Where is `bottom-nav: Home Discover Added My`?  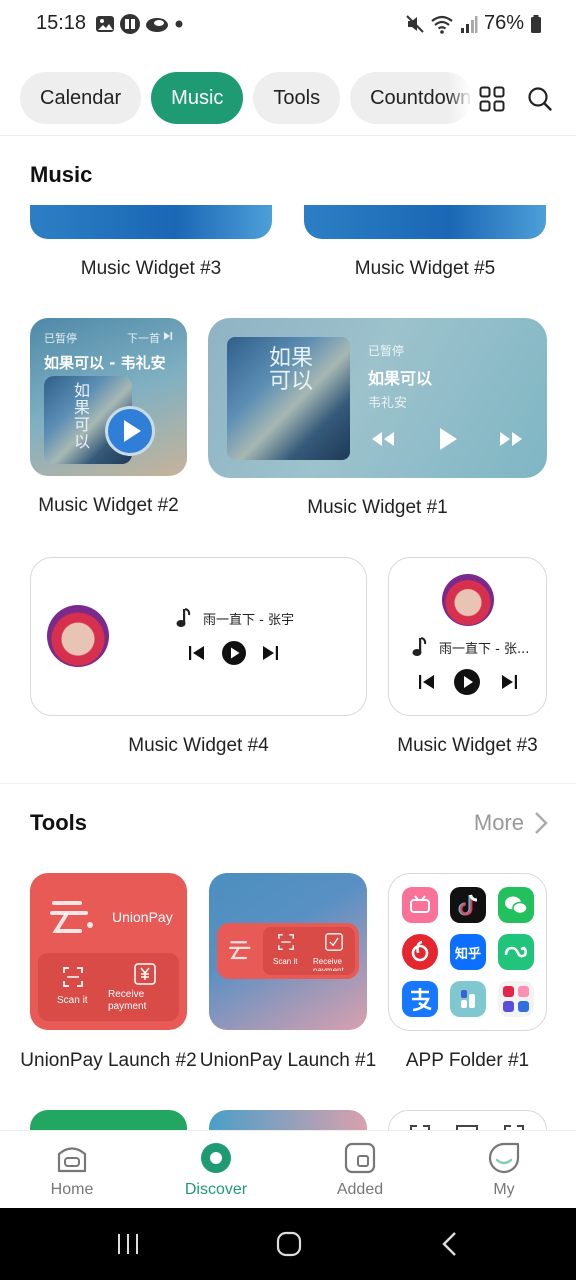 bottom-nav: Home Discover Added My is located at coordinates (288, 1169).